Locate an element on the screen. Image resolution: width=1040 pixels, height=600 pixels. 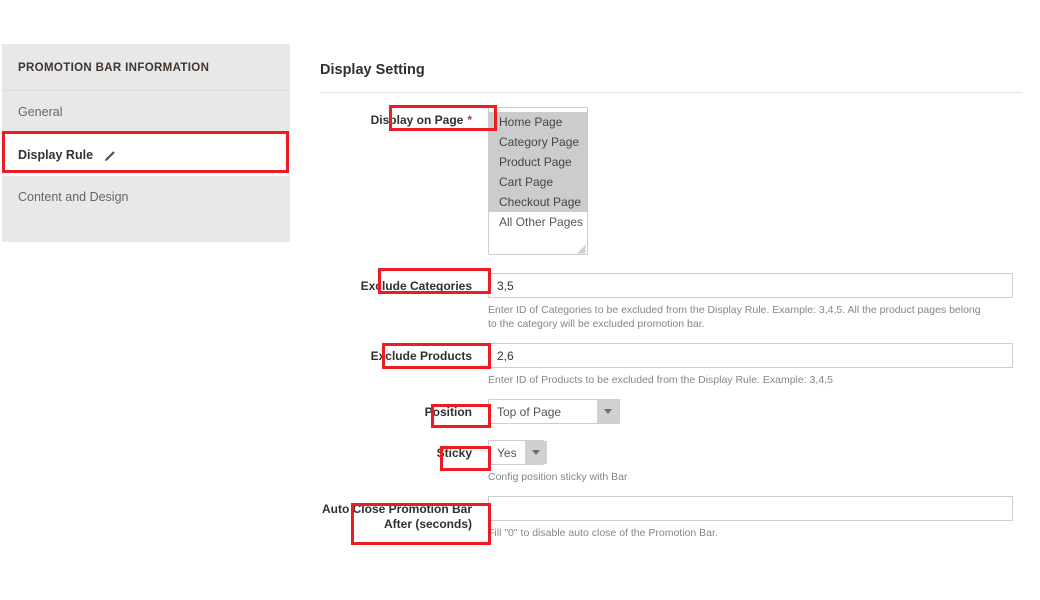
multiselect-option: Home Page is located at coordinates (538, 122).